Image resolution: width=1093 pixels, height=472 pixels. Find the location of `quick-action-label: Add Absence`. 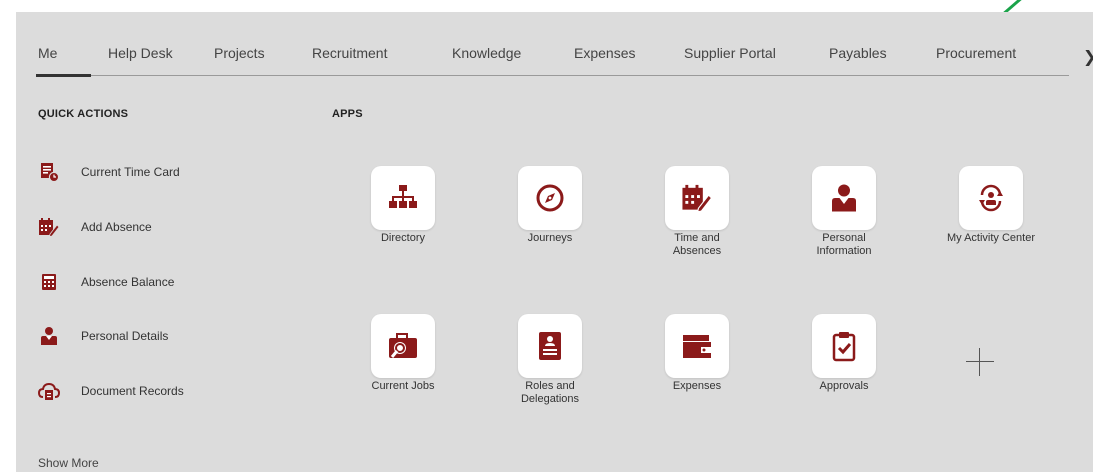

quick-action-label: Add Absence is located at coordinates (116, 227).